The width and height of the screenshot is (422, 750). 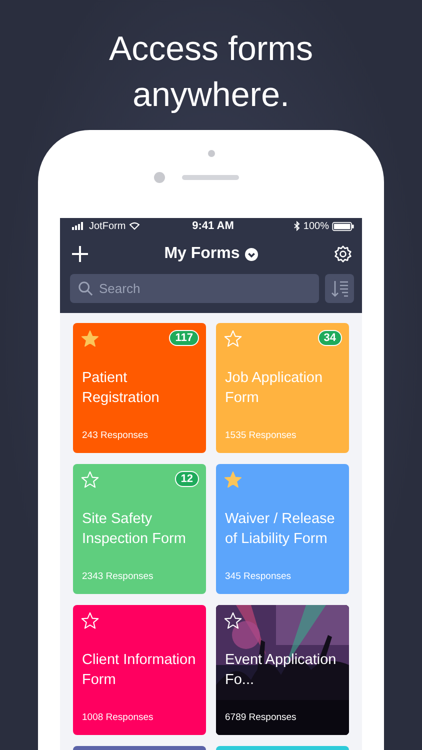 I want to click on settings-icon, so click(x=343, y=254).